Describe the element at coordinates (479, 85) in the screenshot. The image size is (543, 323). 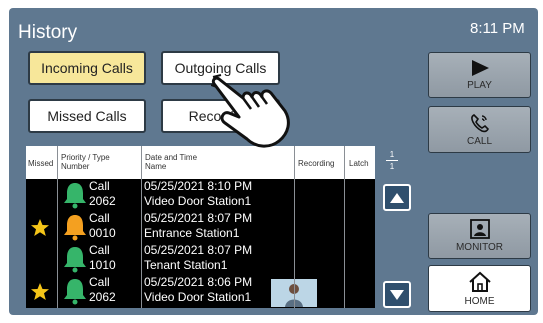
I see `play-label: PLAY` at that location.